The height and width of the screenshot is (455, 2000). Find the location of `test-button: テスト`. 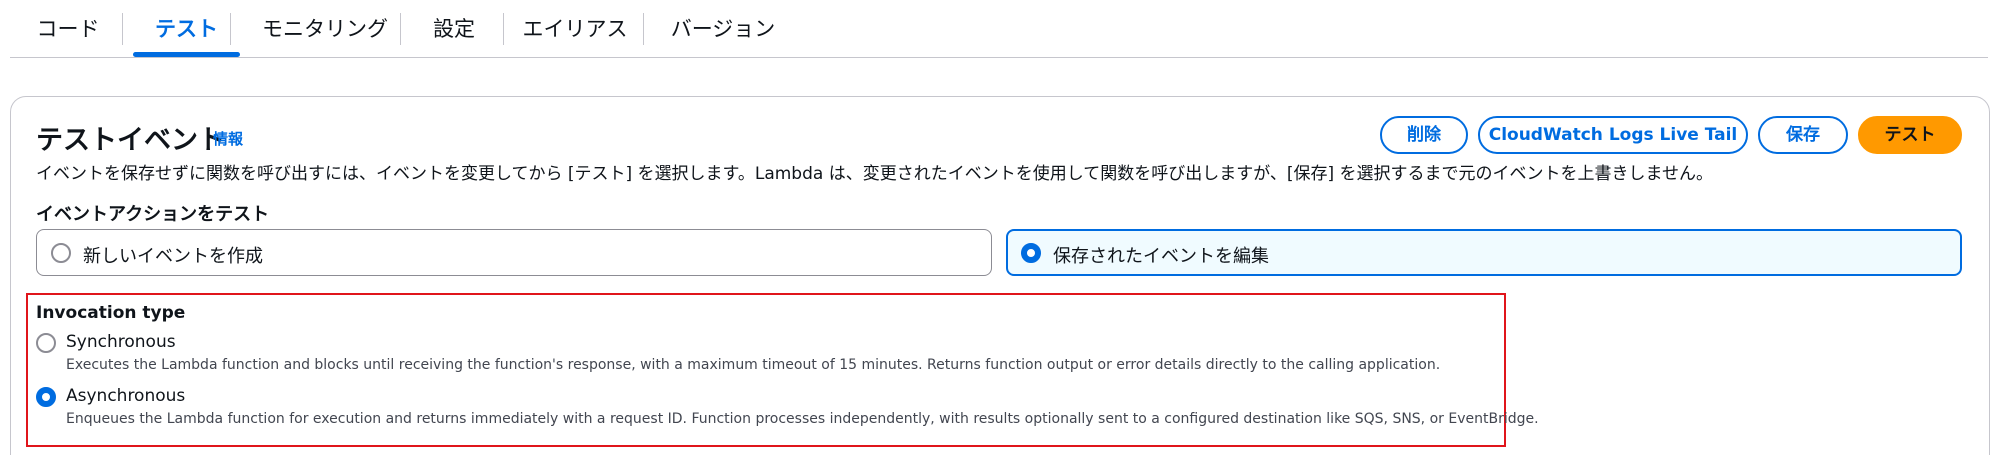

test-button: テスト is located at coordinates (1910, 135).